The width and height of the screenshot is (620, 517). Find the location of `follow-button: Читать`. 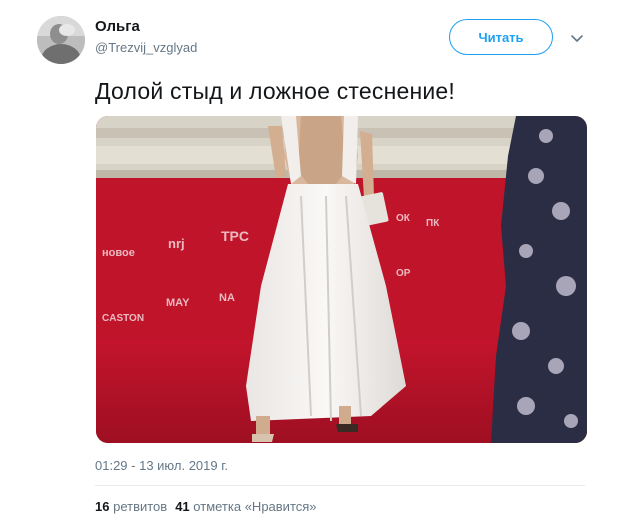

follow-button: Читать is located at coordinates (501, 37).